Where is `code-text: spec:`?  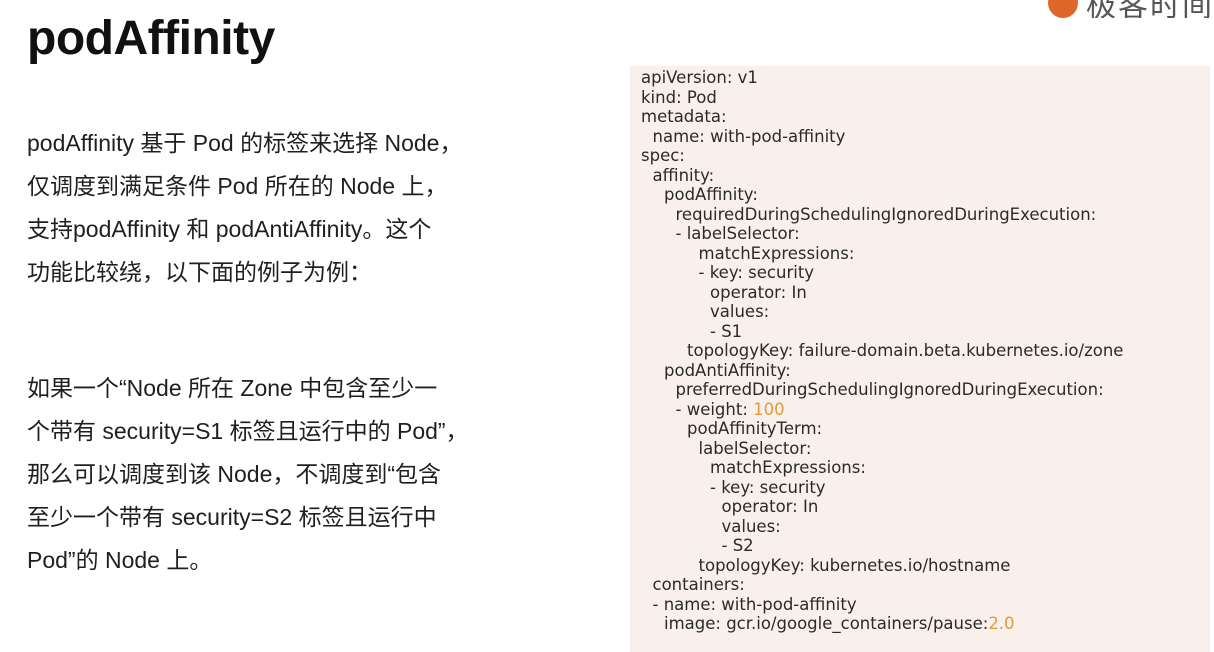 code-text: spec: is located at coordinates (663, 155).